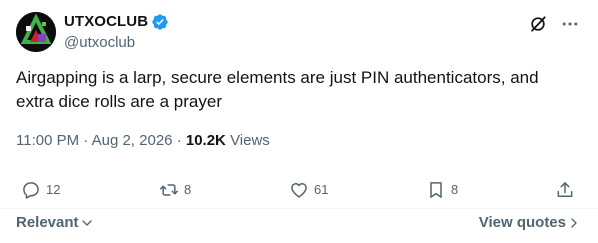 Image resolution: width=598 pixels, height=243 pixels. What do you see at coordinates (554, 24) in the screenshot?
I see `top-actions` at bounding box center [554, 24].